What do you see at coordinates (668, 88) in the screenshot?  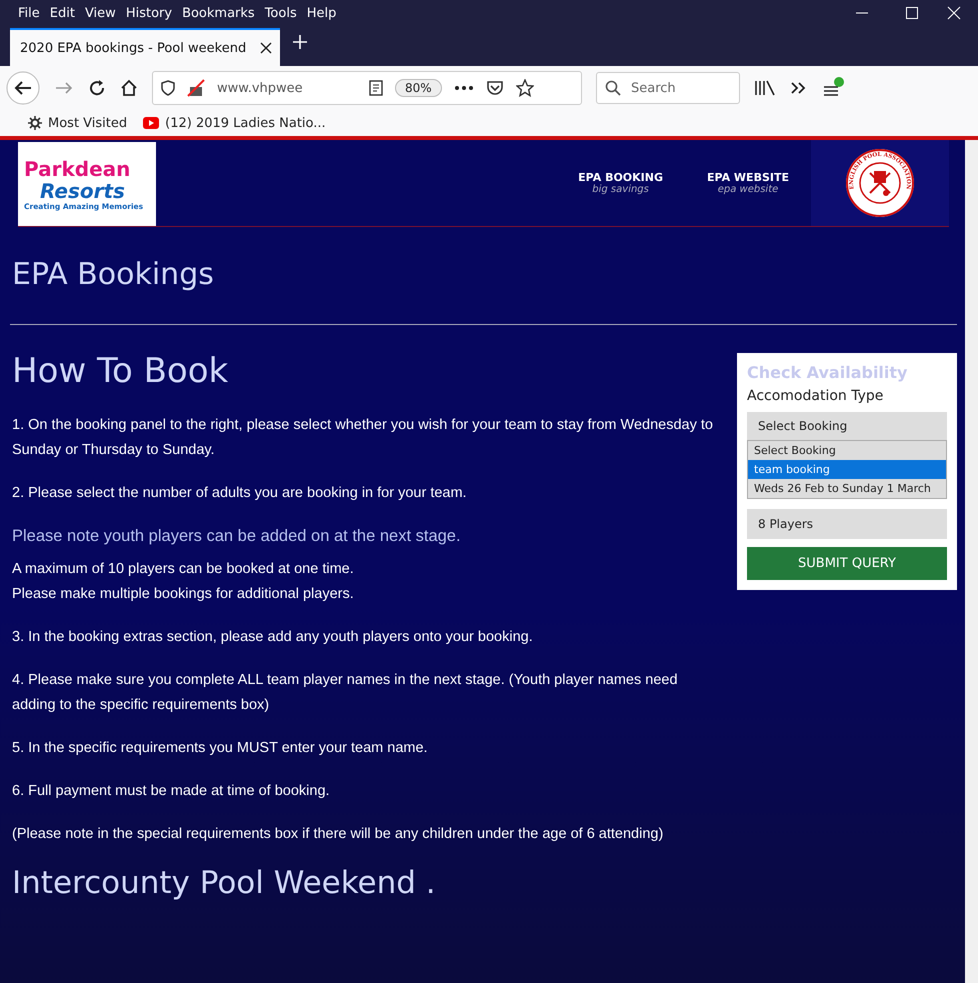 I see `search-field: Search` at bounding box center [668, 88].